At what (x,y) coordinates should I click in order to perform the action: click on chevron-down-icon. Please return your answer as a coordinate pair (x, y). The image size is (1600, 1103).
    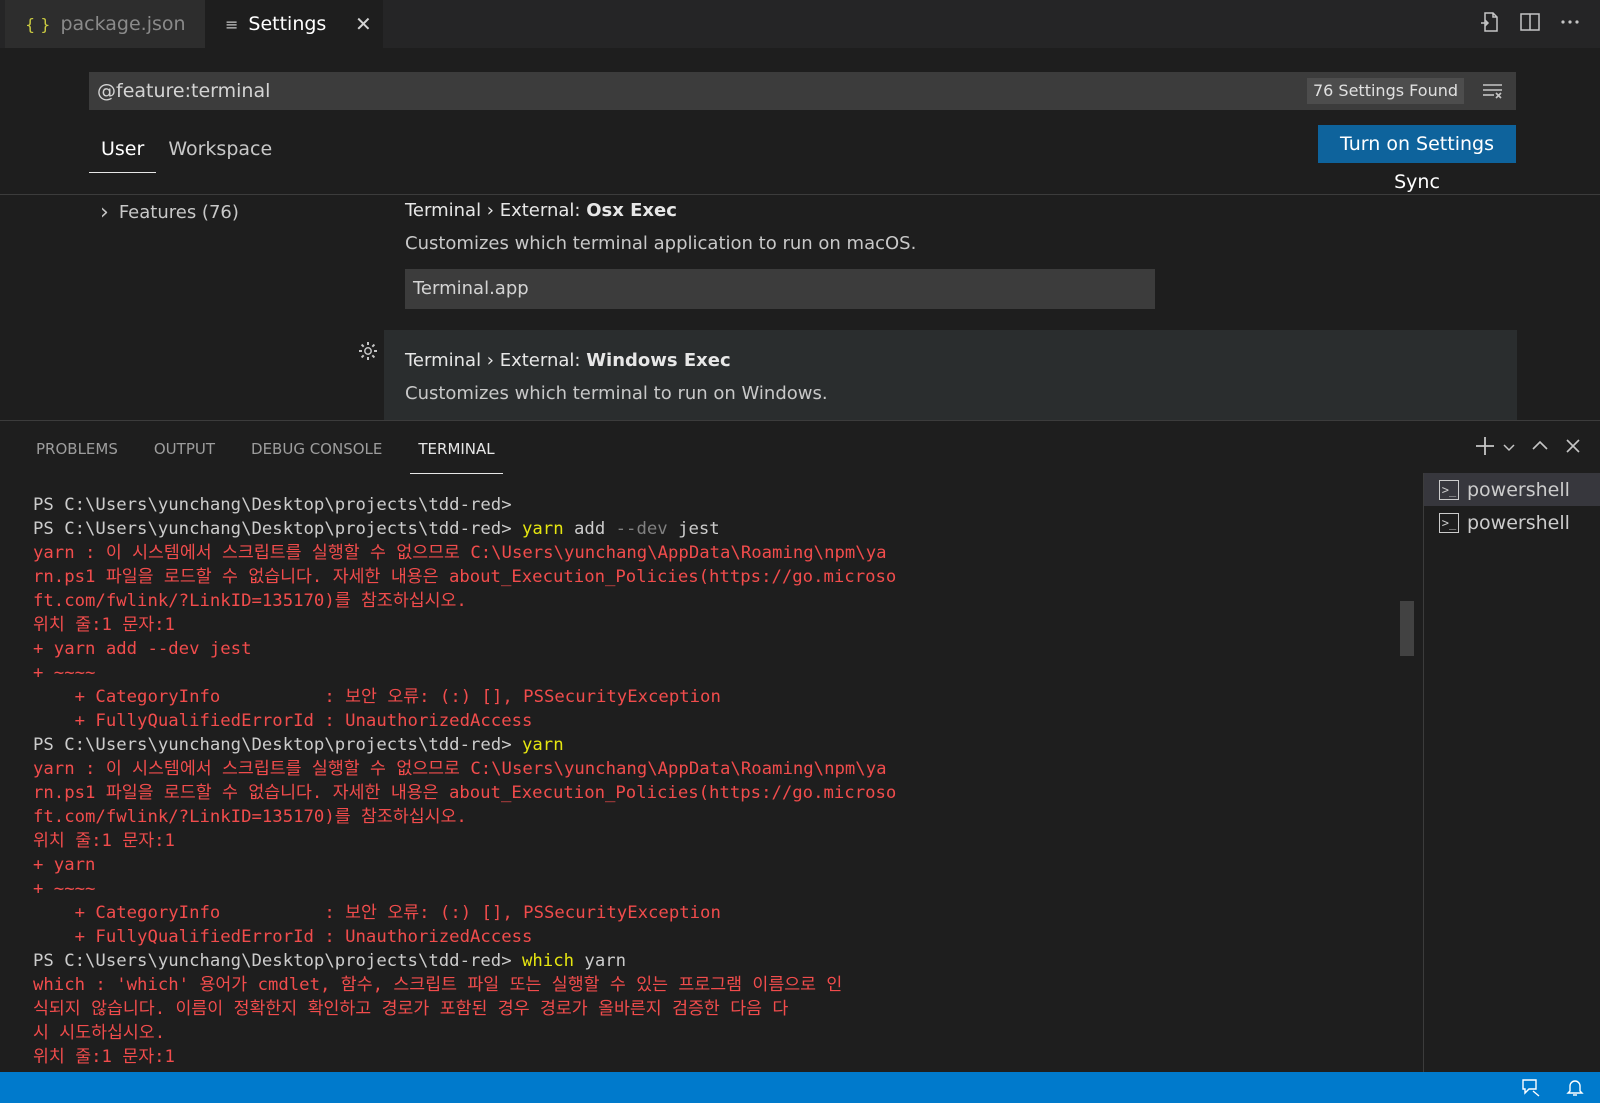
    Looking at the image, I should click on (1509, 448).